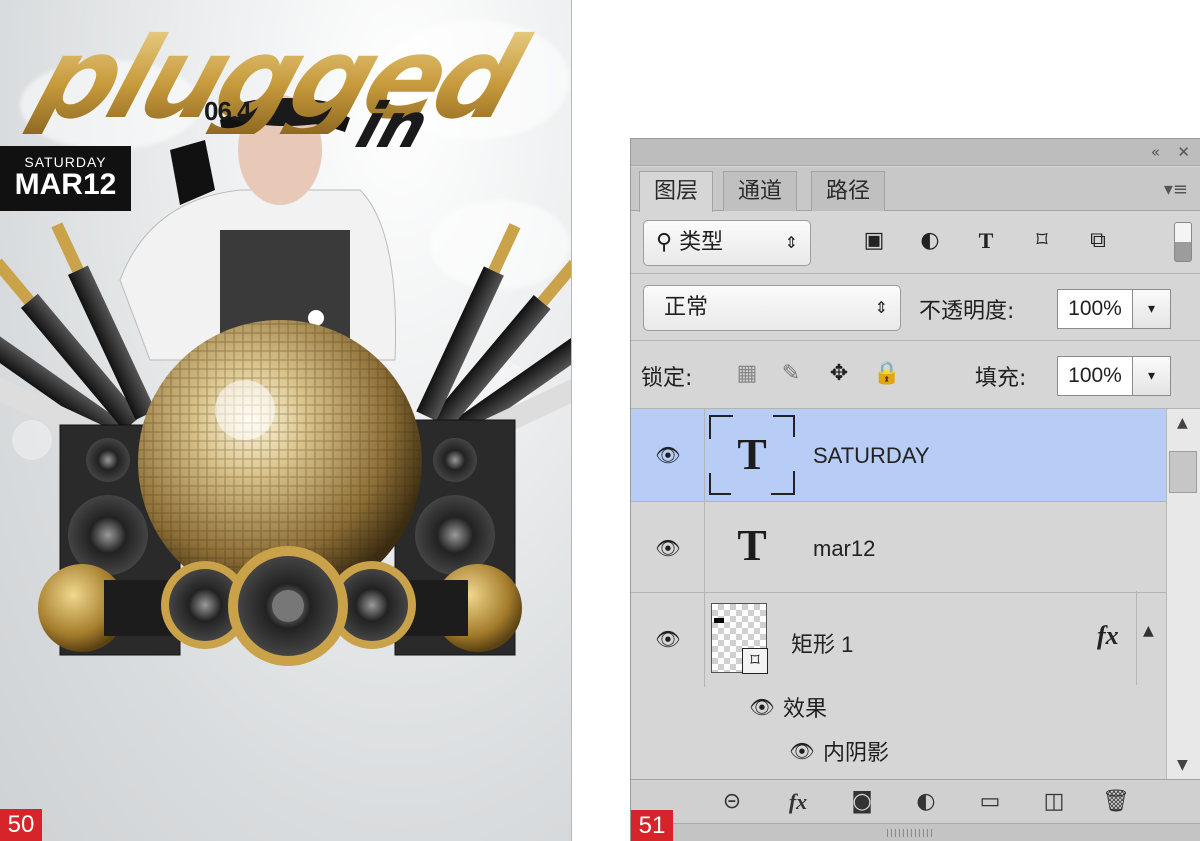  I want to click on layer-row-saturday: 👁 T SATURDAY, so click(898, 455).